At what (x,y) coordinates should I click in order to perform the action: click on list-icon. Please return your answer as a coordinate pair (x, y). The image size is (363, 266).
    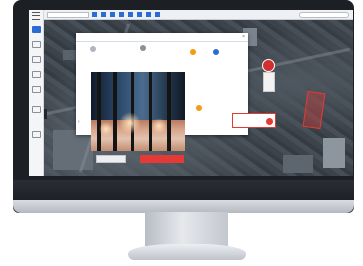
    Looking at the image, I should click on (36, 59).